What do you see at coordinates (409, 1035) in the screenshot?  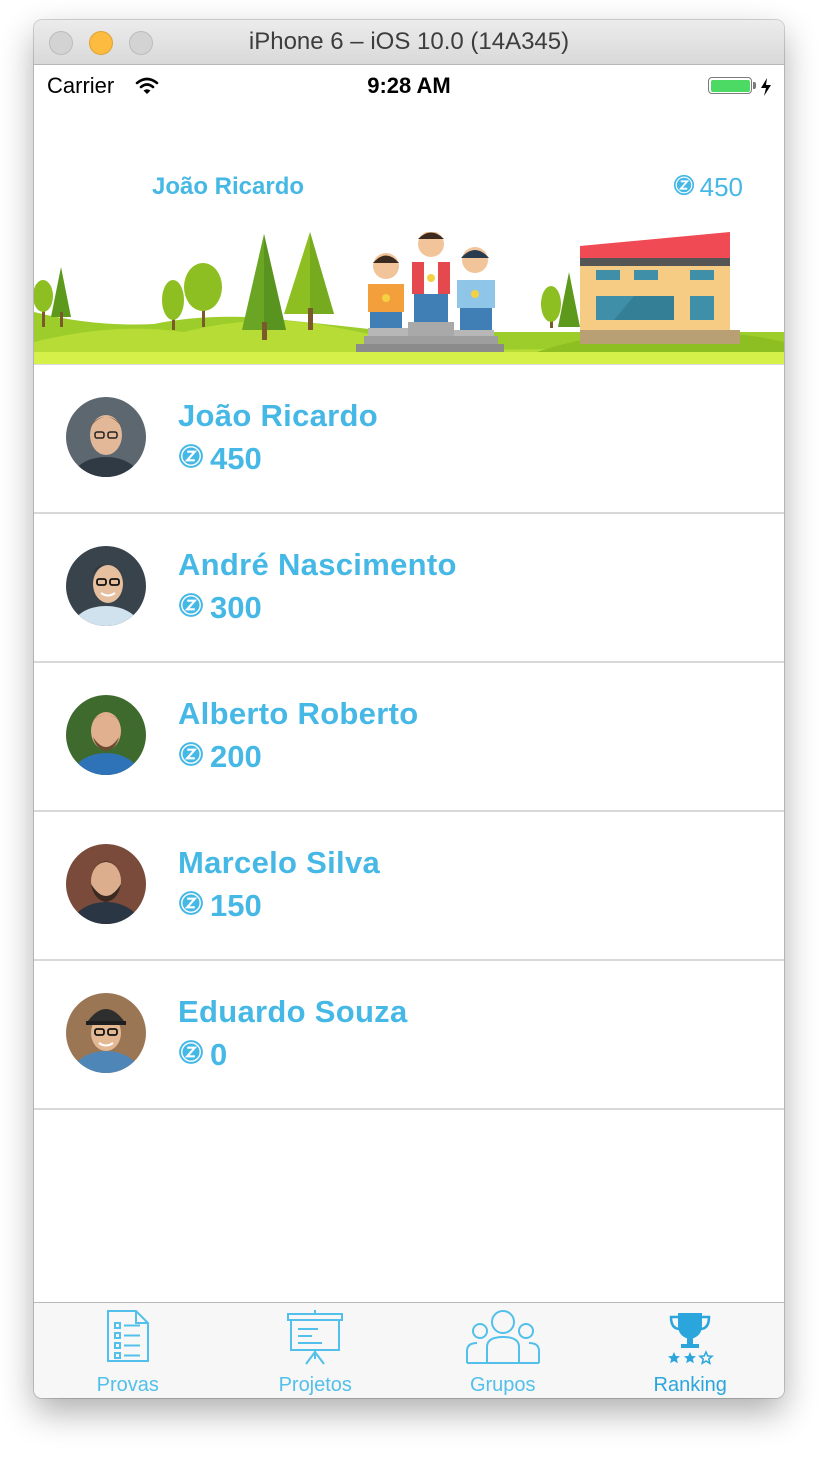 I see `list-item: Eduardo Souza 0` at bounding box center [409, 1035].